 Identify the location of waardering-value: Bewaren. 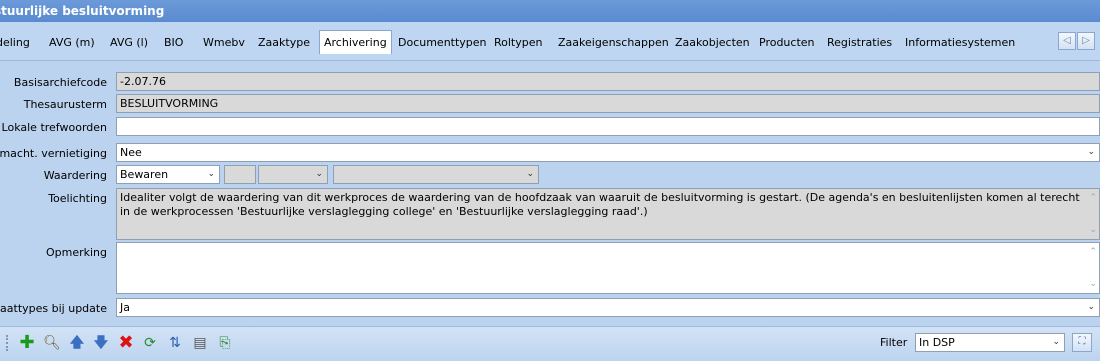
(144, 174).